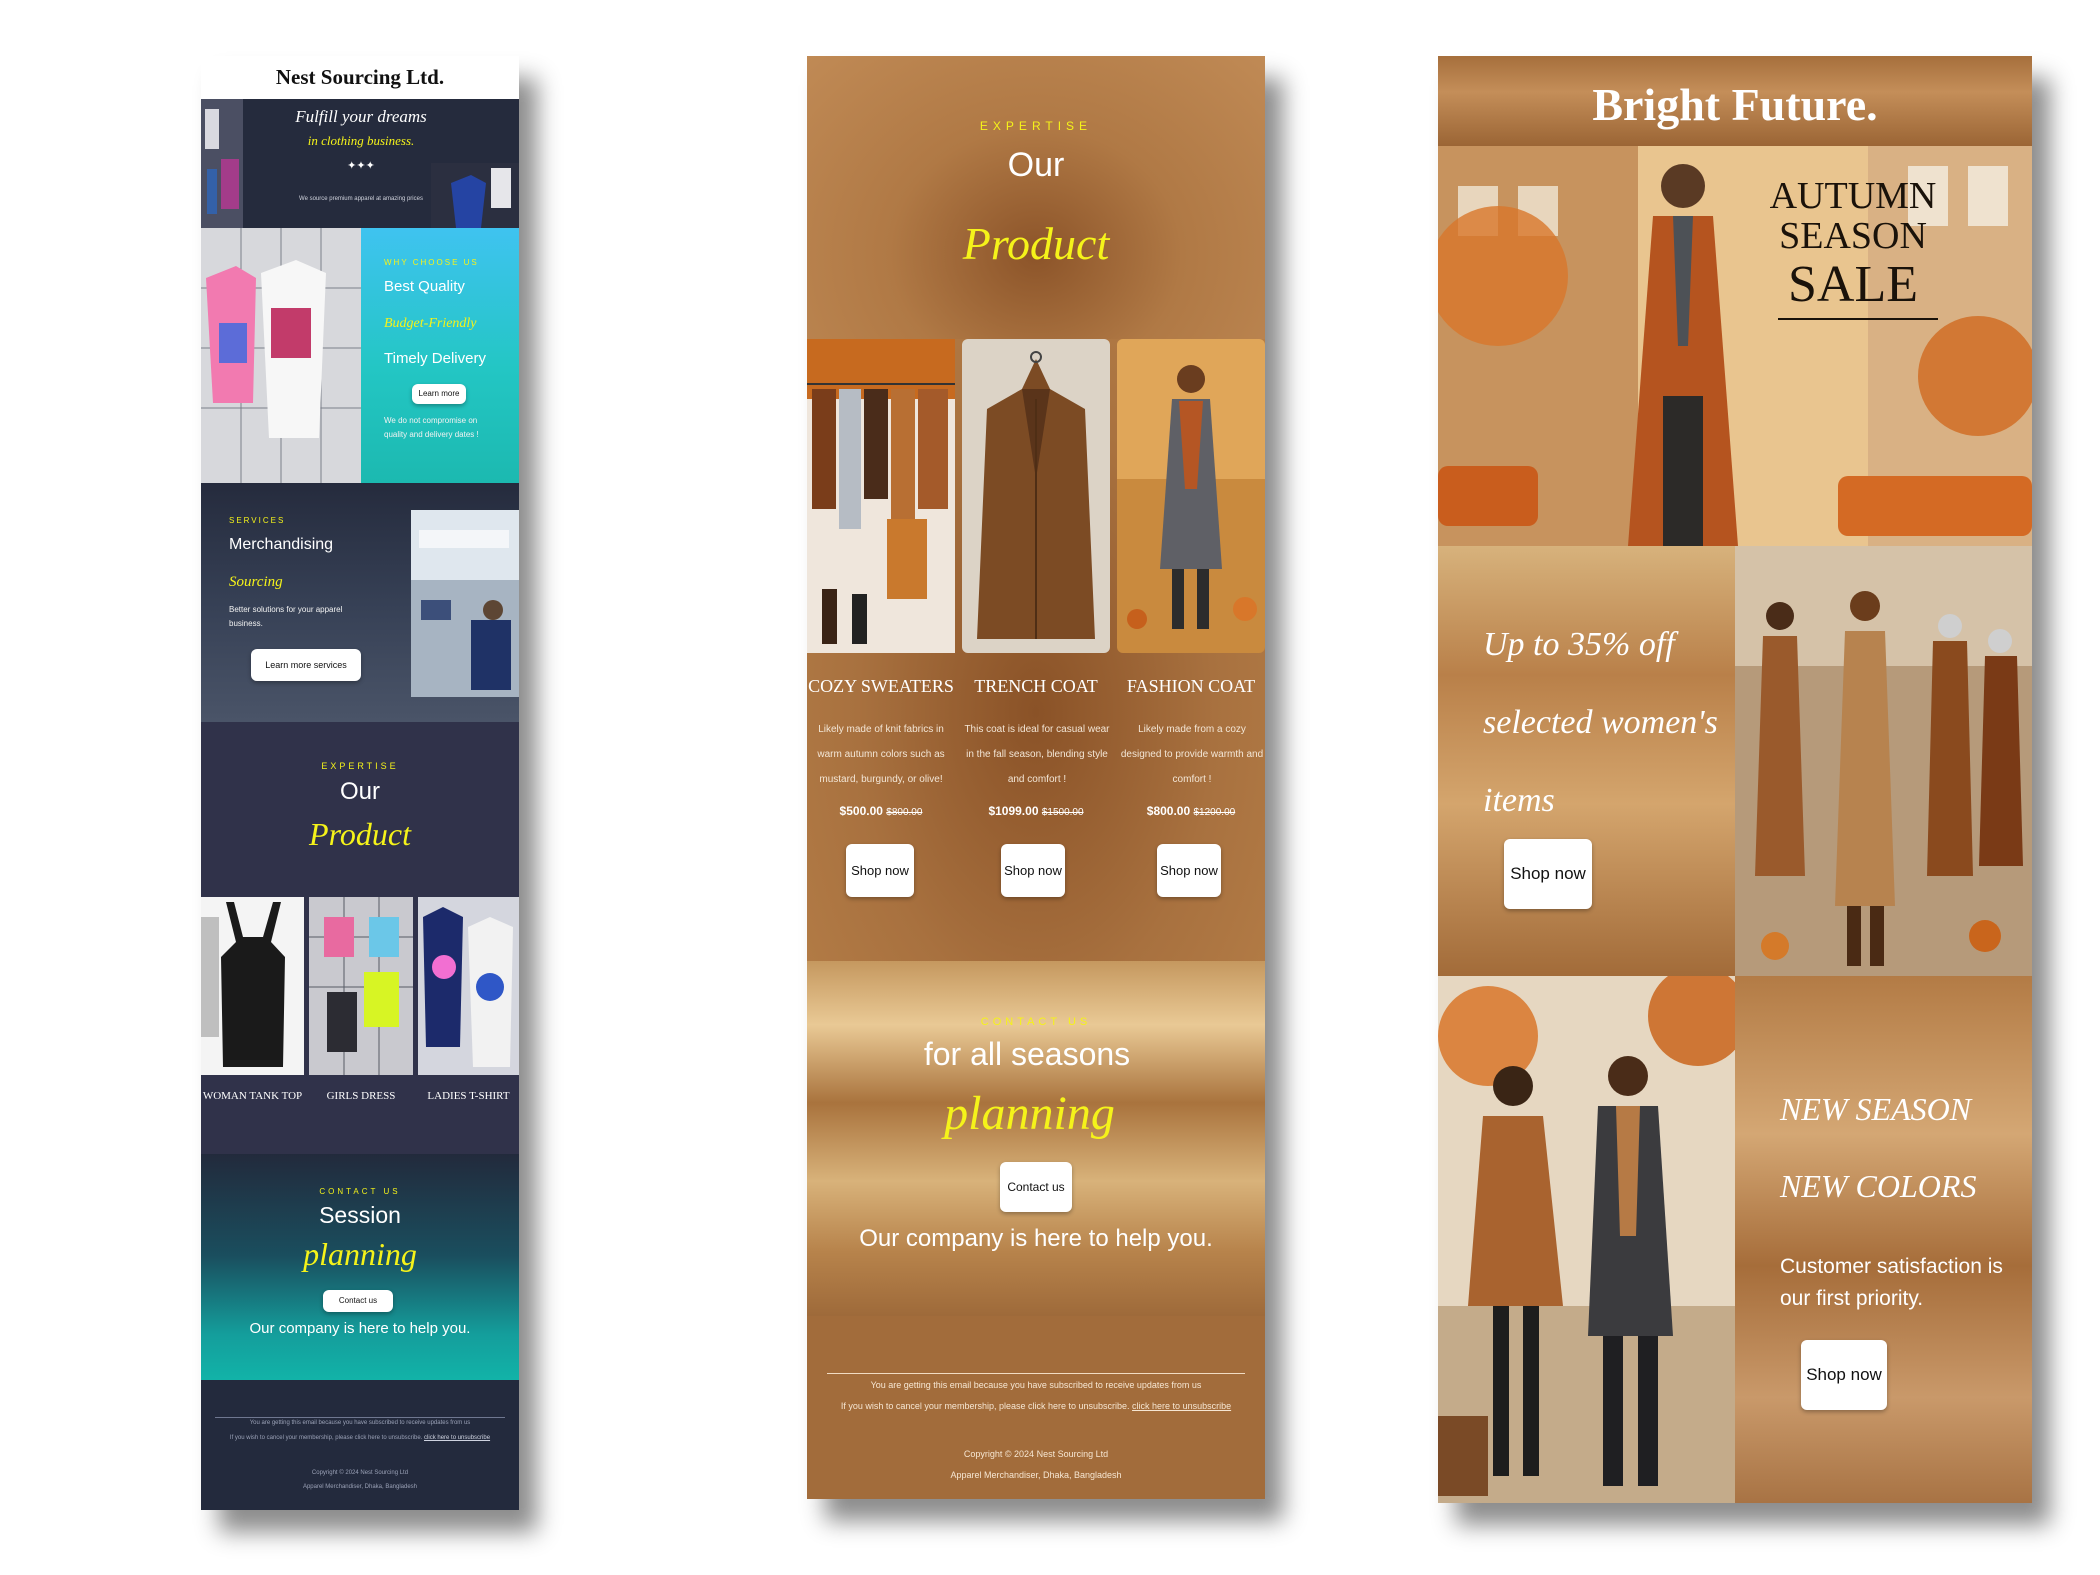 This screenshot has height=1575, width=2100. I want to click on product-caption-2: GIRLS DRESS, so click(361, 1096).